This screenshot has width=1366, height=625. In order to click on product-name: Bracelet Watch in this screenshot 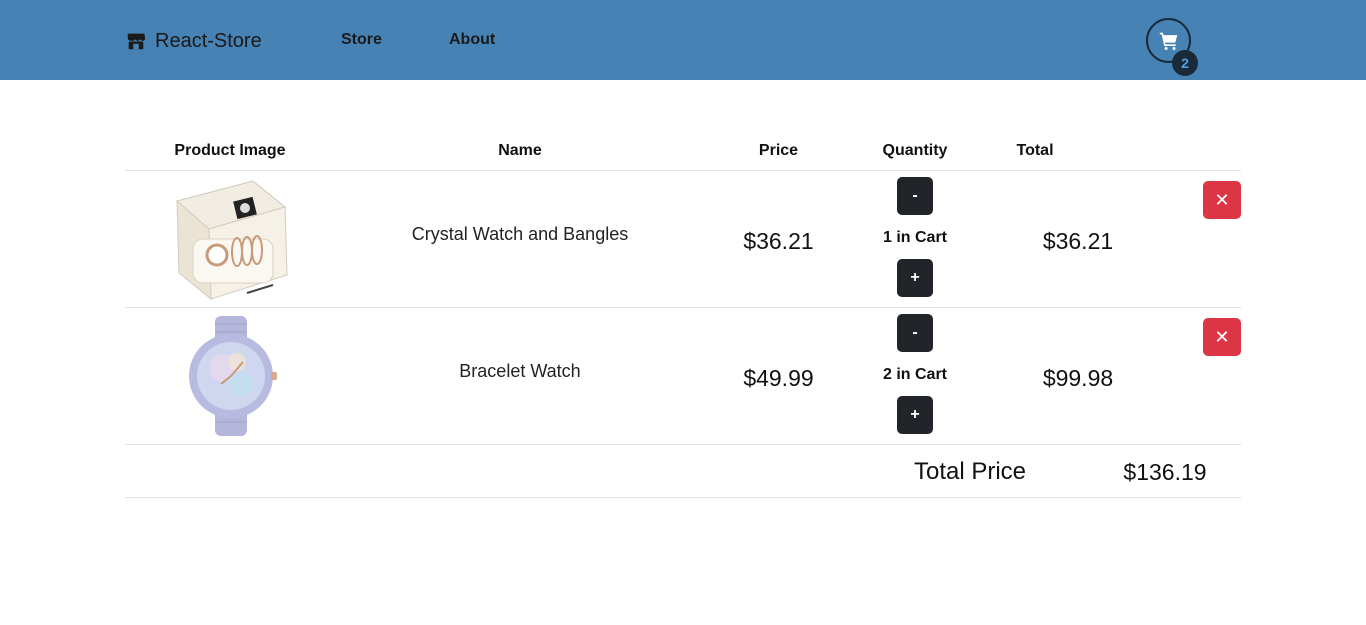, I will do `click(520, 371)`.